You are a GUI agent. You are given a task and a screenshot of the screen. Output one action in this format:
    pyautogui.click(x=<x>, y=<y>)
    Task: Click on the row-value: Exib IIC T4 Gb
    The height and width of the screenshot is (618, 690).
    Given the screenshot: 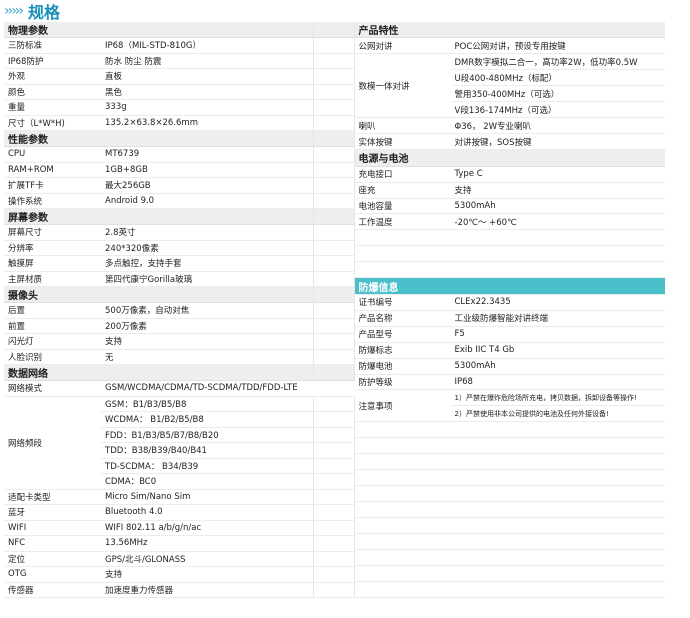 What is the action you would take?
    pyautogui.click(x=557, y=350)
    